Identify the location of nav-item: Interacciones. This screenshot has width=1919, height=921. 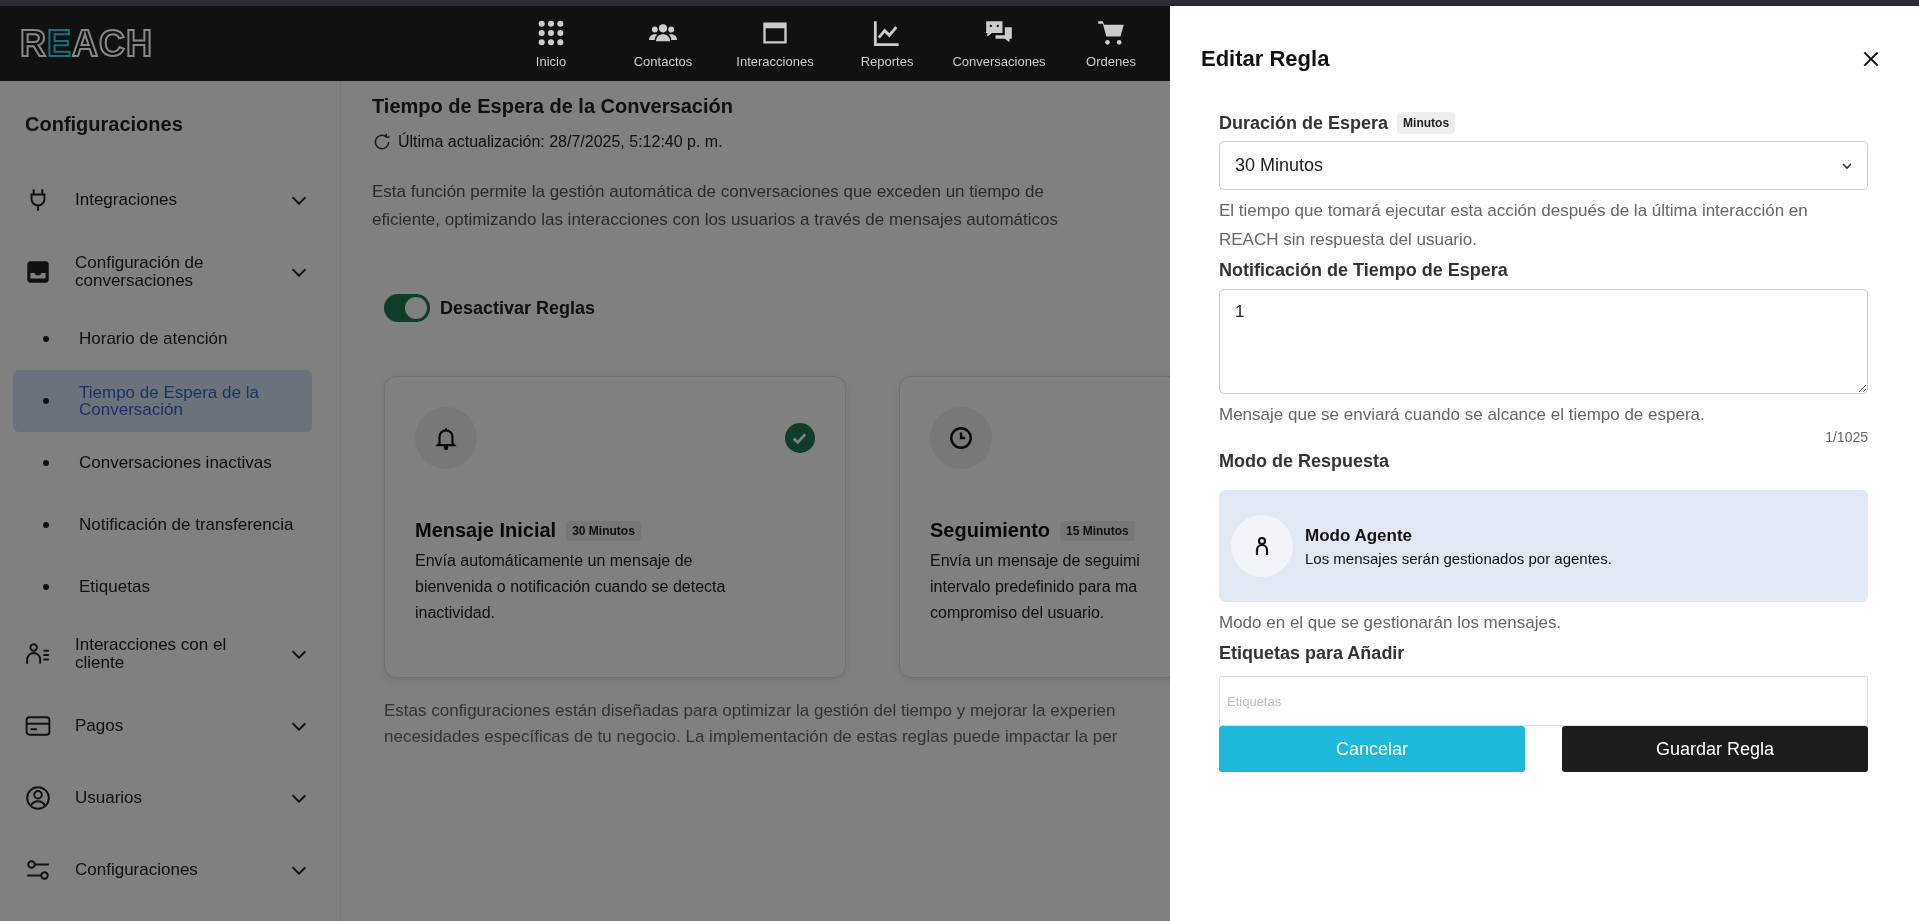
(775, 43).